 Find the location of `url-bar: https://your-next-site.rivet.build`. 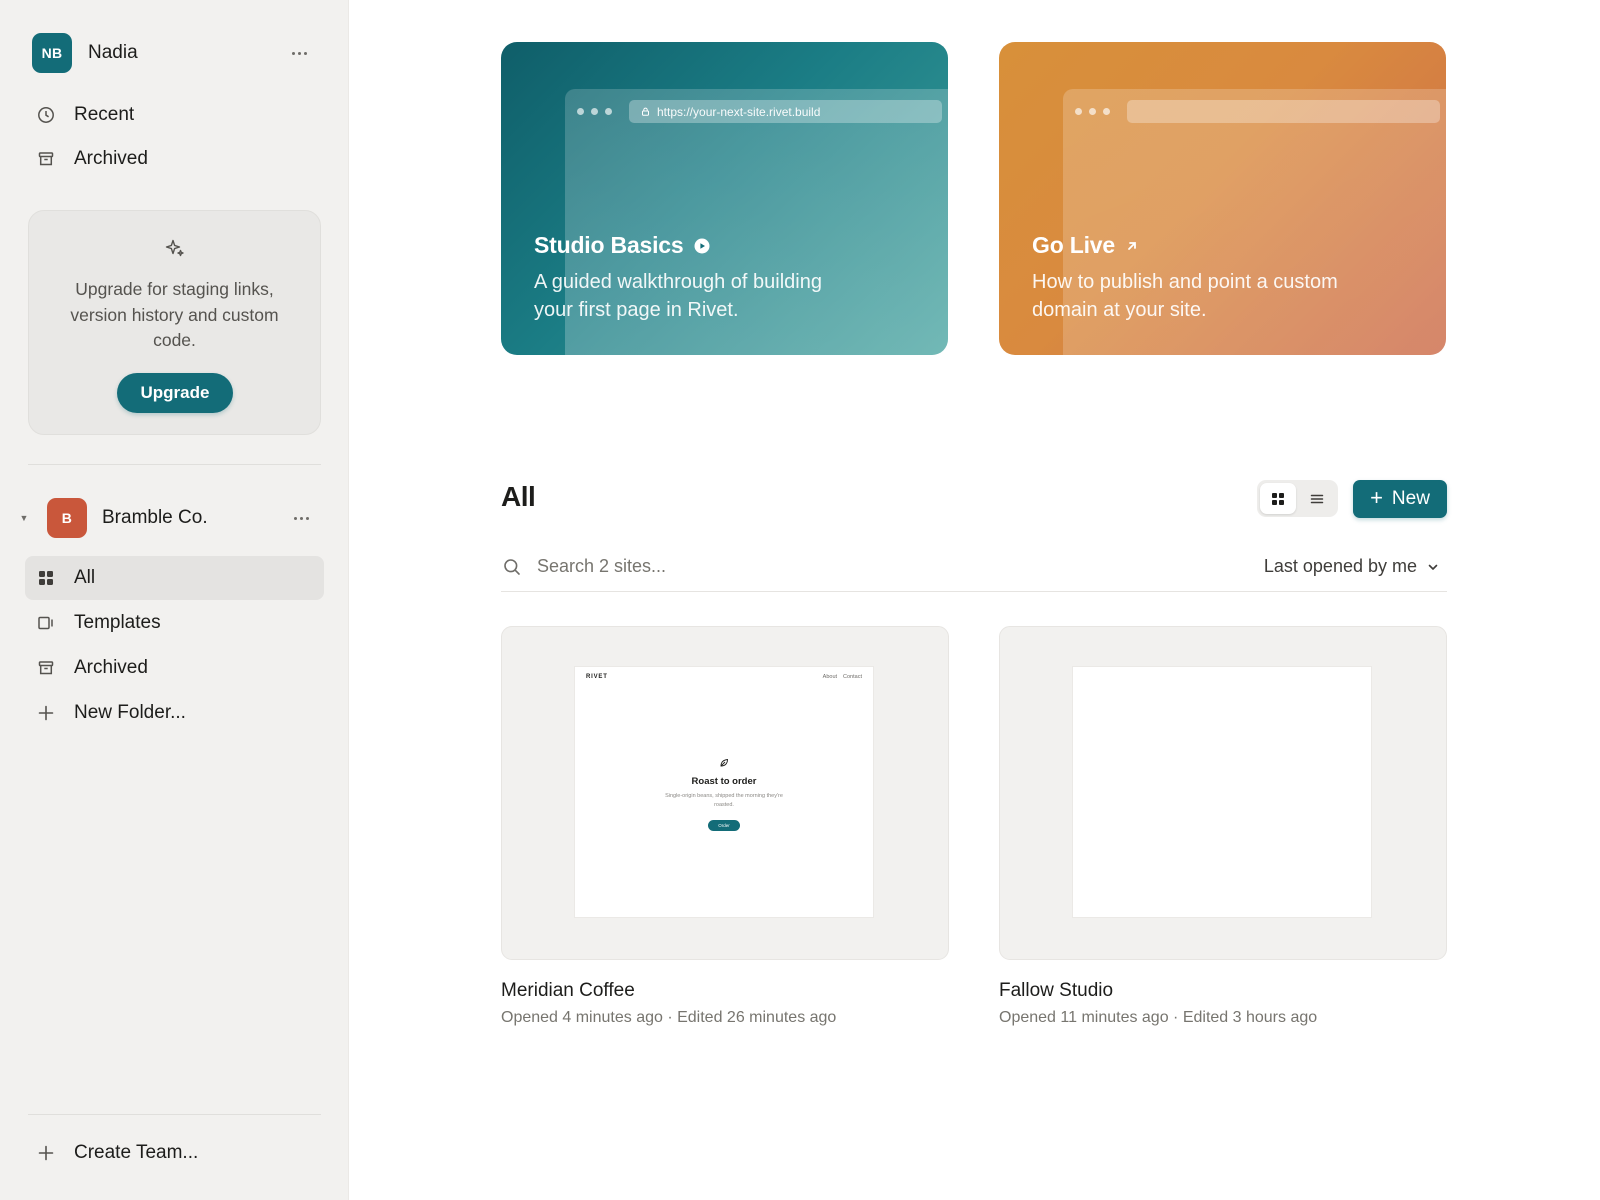

url-bar: https://your-next-site.rivet.build is located at coordinates (785, 111).